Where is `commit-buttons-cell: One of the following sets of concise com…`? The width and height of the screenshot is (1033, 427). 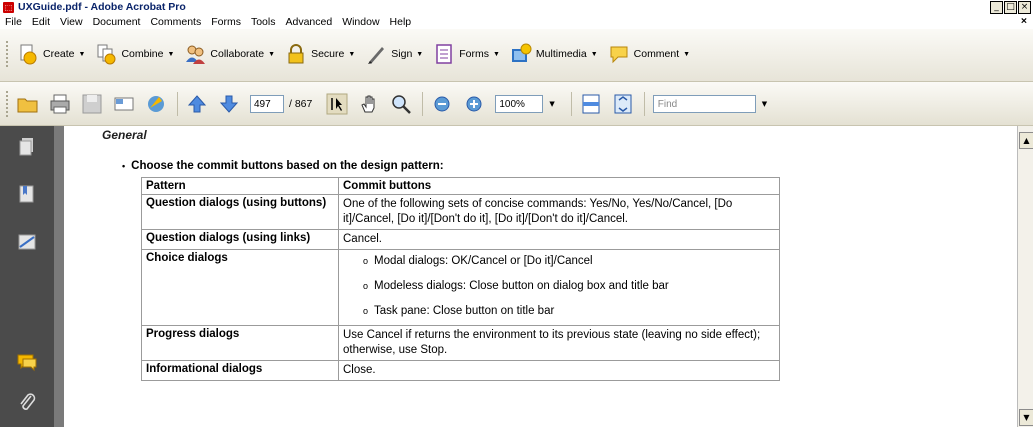 commit-buttons-cell: One of the following sets of concise com… is located at coordinates (559, 212).